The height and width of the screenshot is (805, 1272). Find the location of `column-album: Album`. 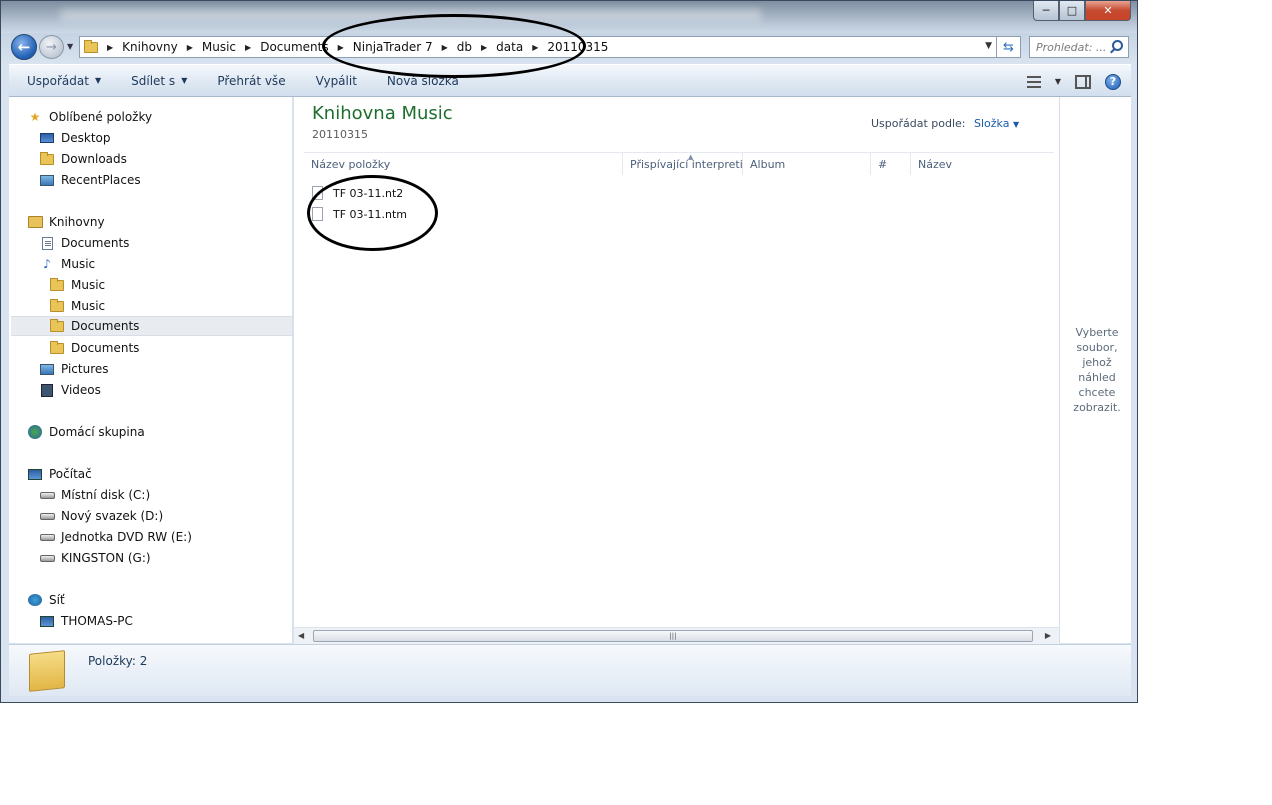

column-album: Album is located at coordinates (806, 164).